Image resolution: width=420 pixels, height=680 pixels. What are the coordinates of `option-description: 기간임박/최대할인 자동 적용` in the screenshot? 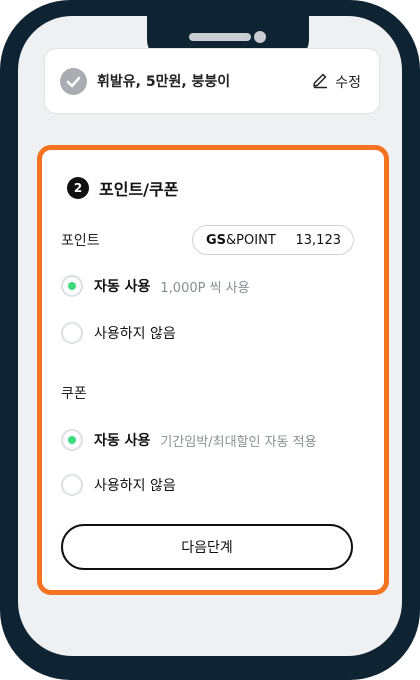 It's located at (238, 442).